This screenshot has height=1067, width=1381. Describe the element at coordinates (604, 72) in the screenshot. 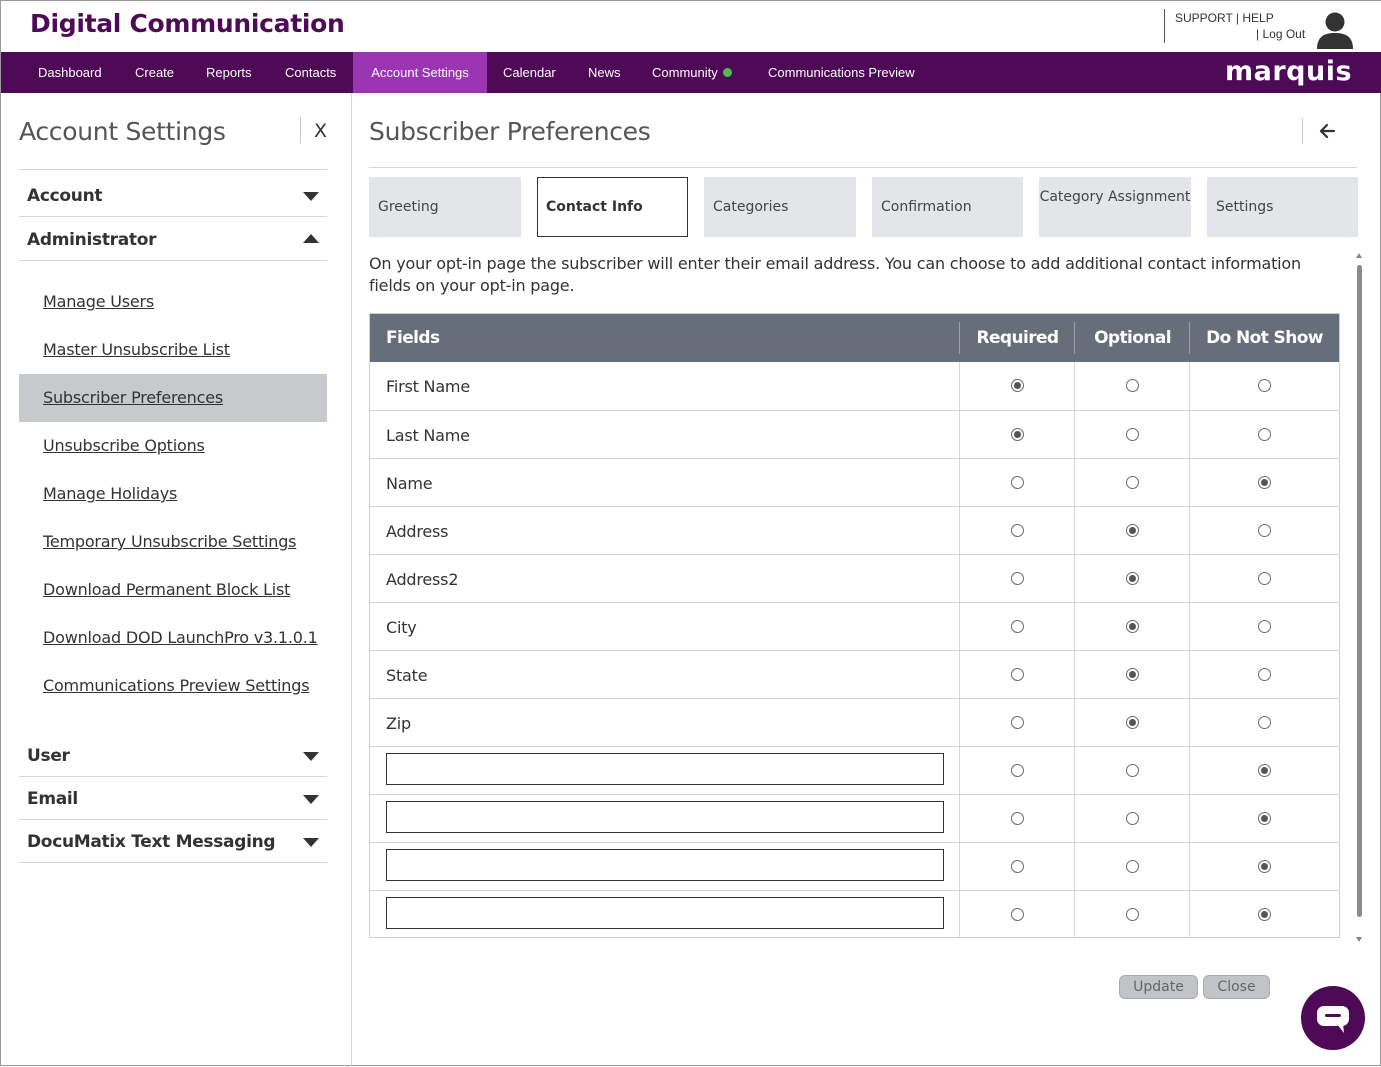

I see `nav-news: News` at that location.